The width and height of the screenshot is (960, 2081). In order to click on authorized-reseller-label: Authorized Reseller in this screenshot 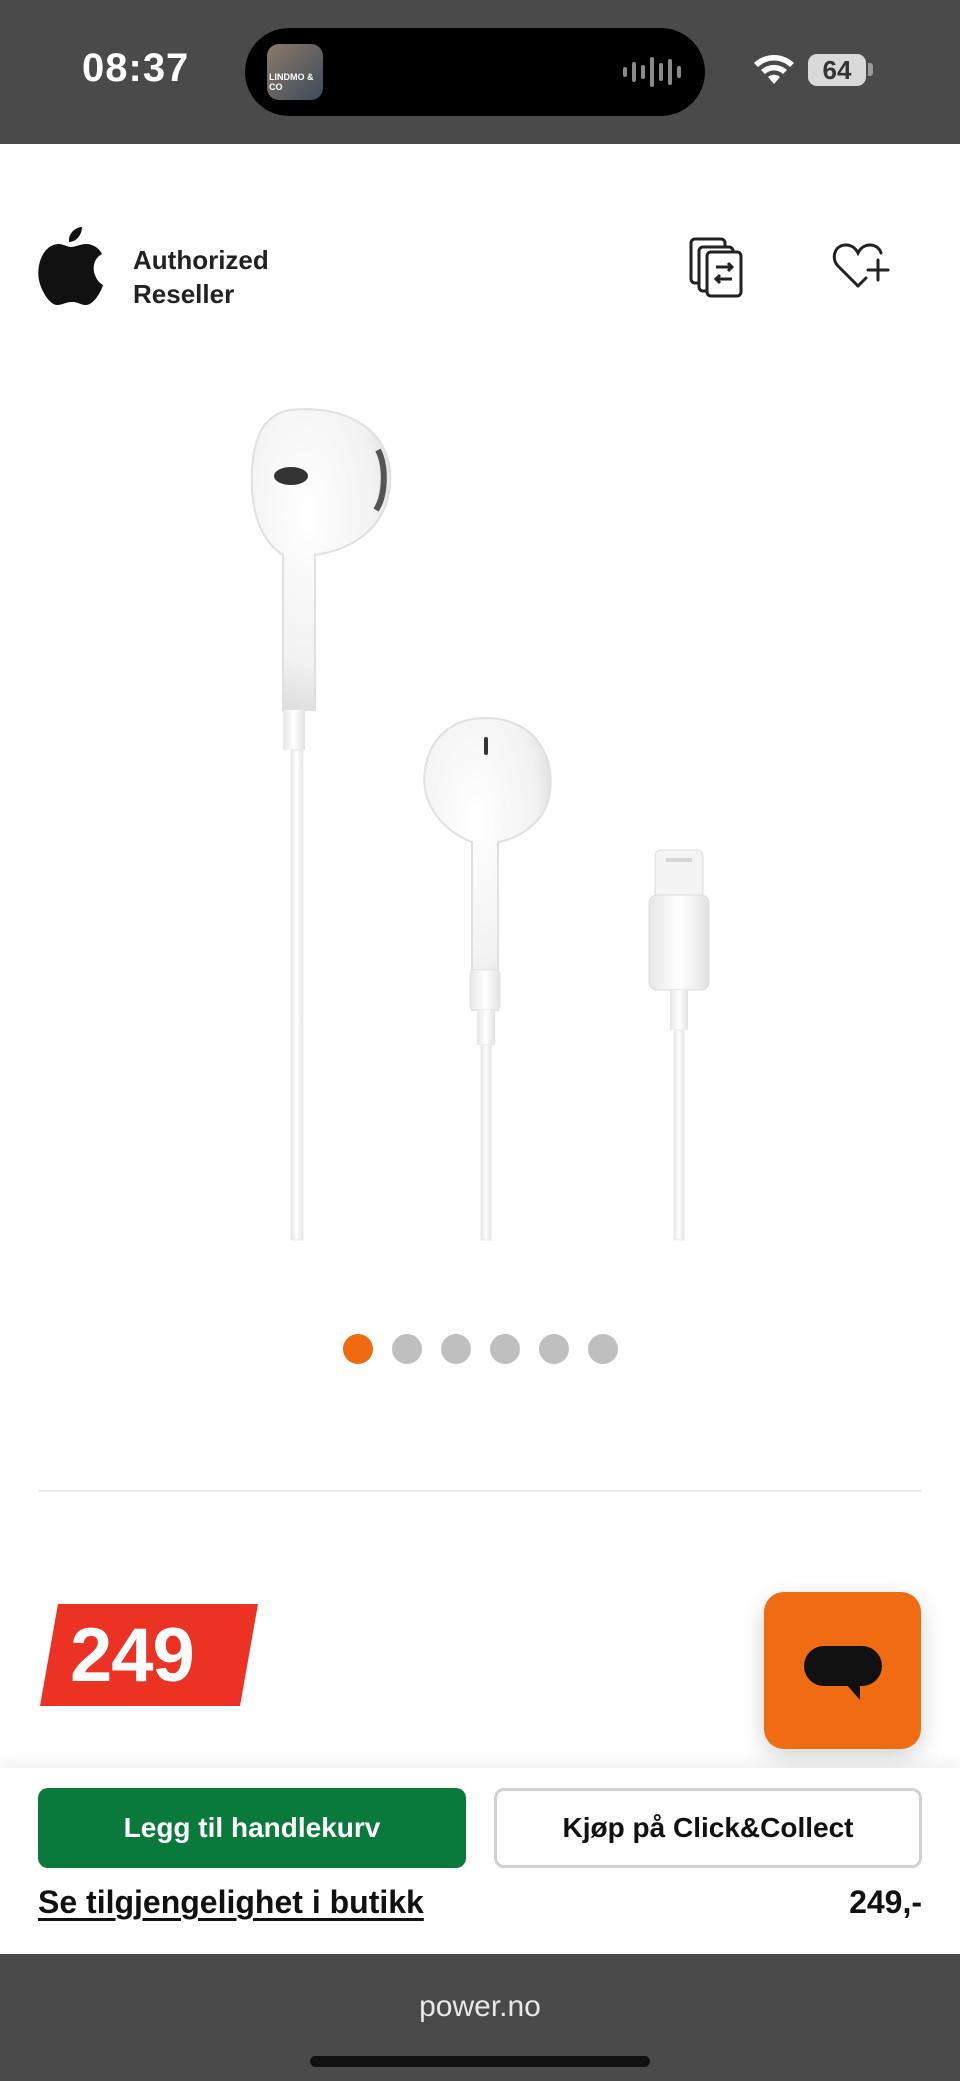, I will do `click(201, 277)`.